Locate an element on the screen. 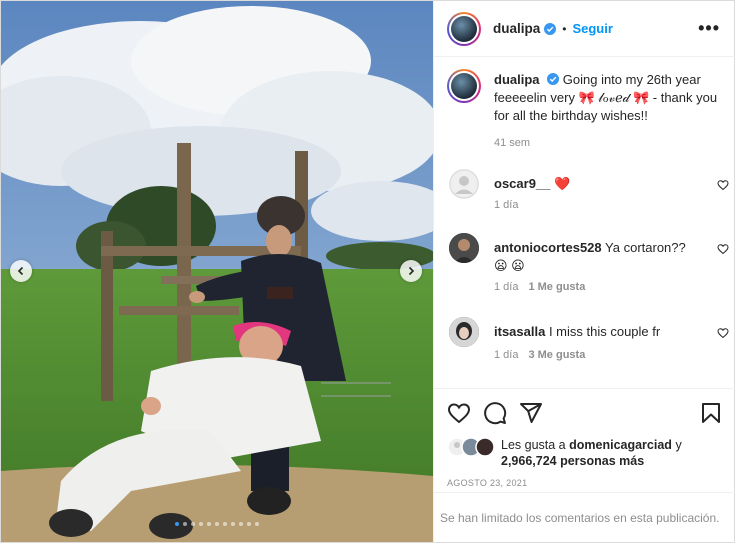 Image resolution: width=735 pixels, height=543 pixels. carousel-prev-button is located at coordinates (21, 271).